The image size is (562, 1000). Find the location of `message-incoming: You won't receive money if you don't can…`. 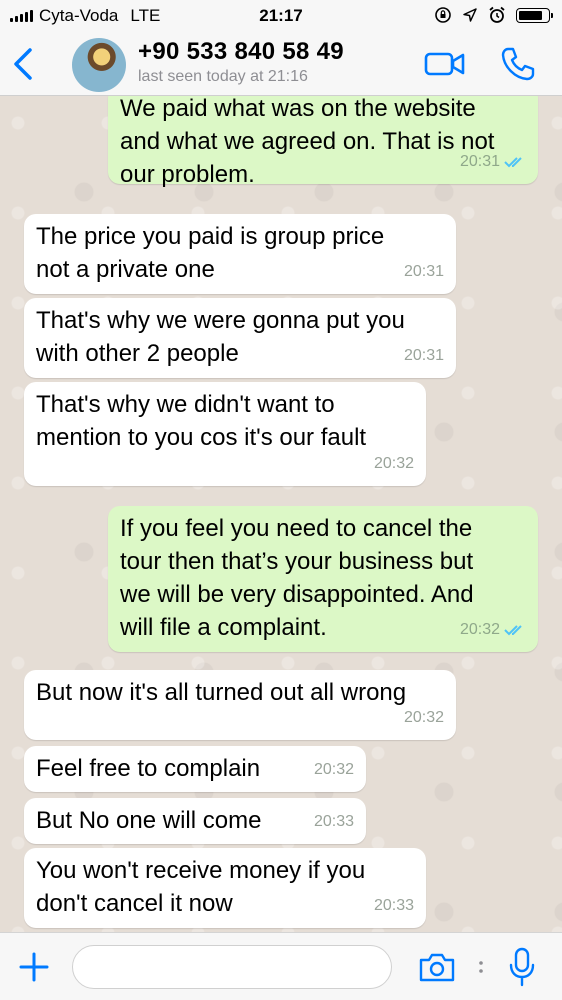

message-incoming: You won't receive money if you don't can… is located at coordinates (225, 888).